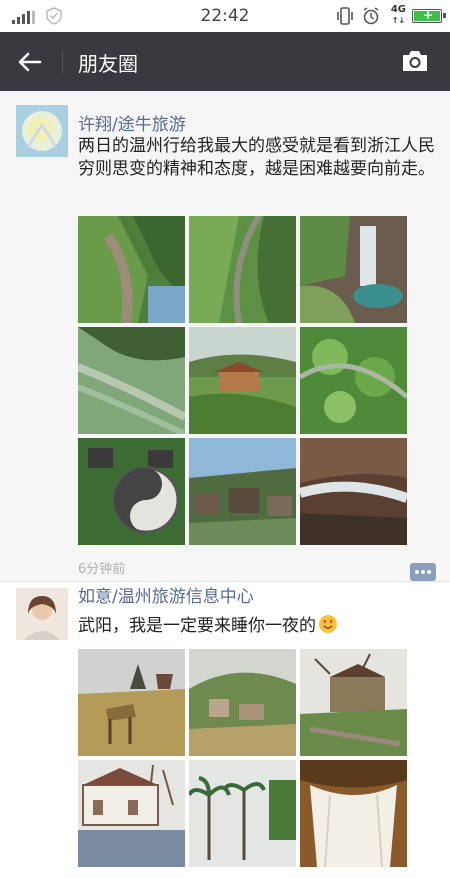  What do you see at coordinates (328, 624) in the screenshot?
I see `heart-eyes-emoji-icon` at bounding box center [328, 624].